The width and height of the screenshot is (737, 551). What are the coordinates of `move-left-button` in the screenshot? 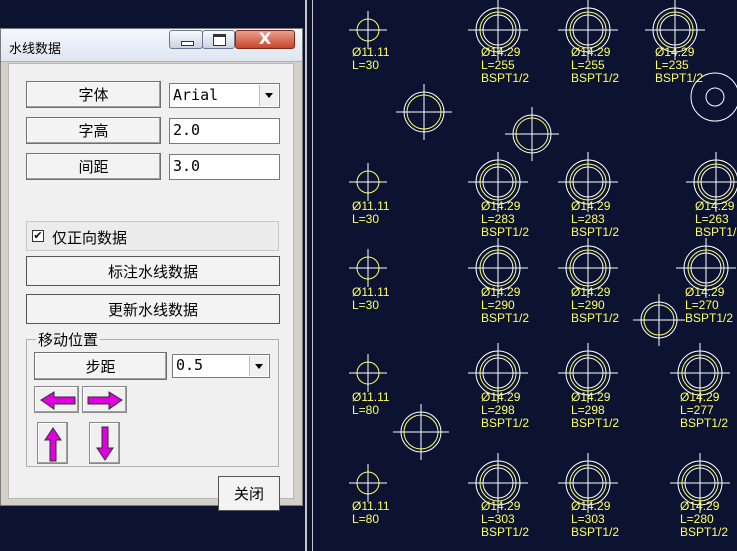 It's located at (56, 399).